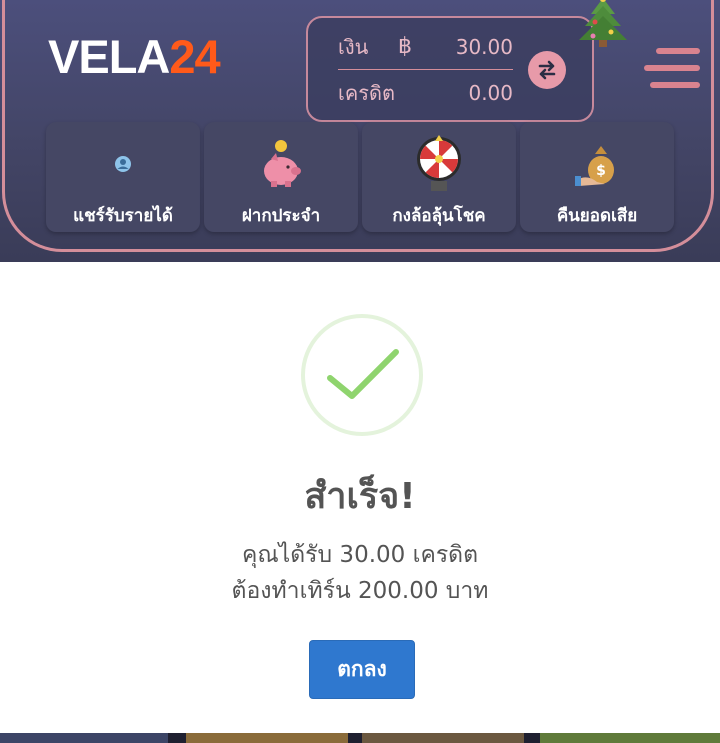 This screenshot has width=720, height=743. What do you see at coordinates (360, 555) in the screenshot?
I see `modal-credit-message: คุณได้รับ 30.00 เครดิต` at bounding box center [360, 555].